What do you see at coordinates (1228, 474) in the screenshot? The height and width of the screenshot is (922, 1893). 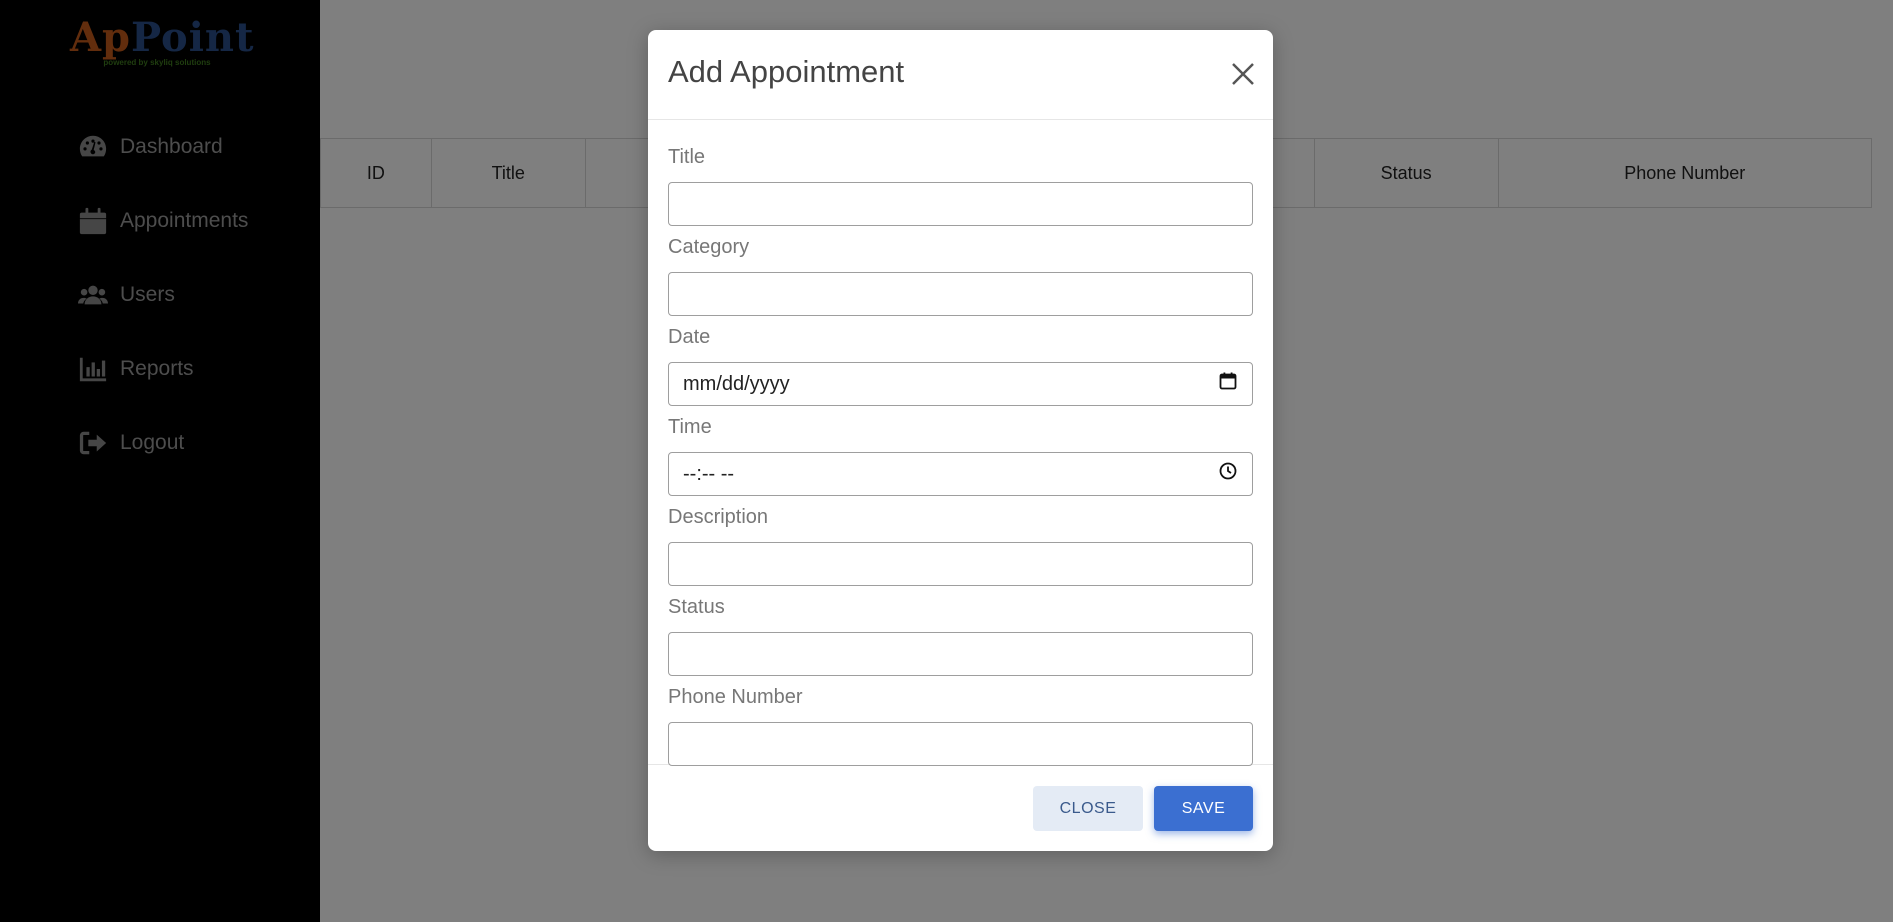 I see `clock-icon` at bounding box center [1228, 474].